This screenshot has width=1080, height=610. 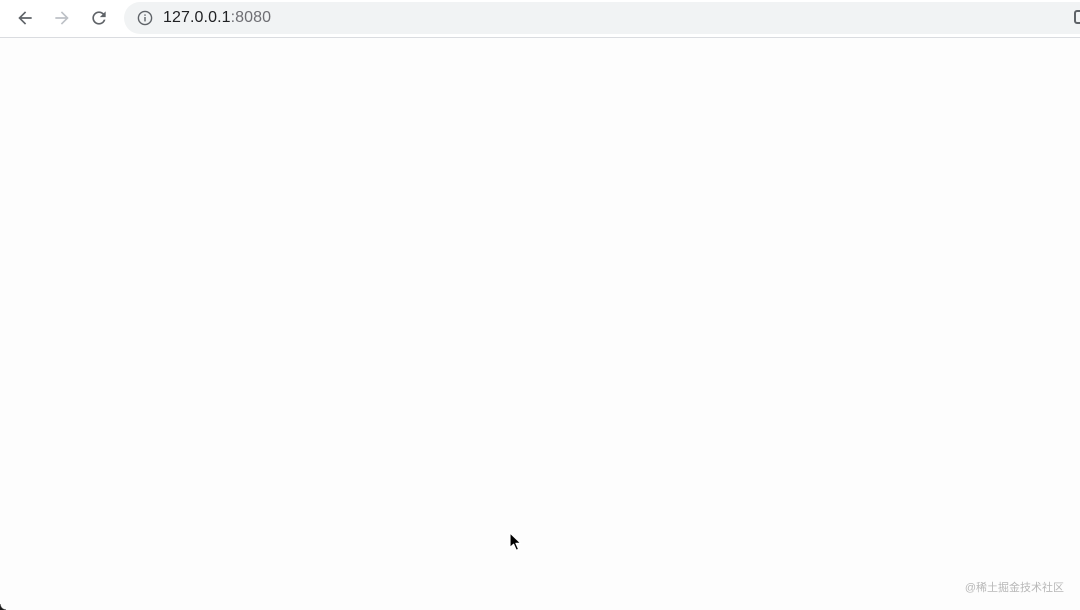 I want to click on extension-icon, so click(x=1077, y=17).